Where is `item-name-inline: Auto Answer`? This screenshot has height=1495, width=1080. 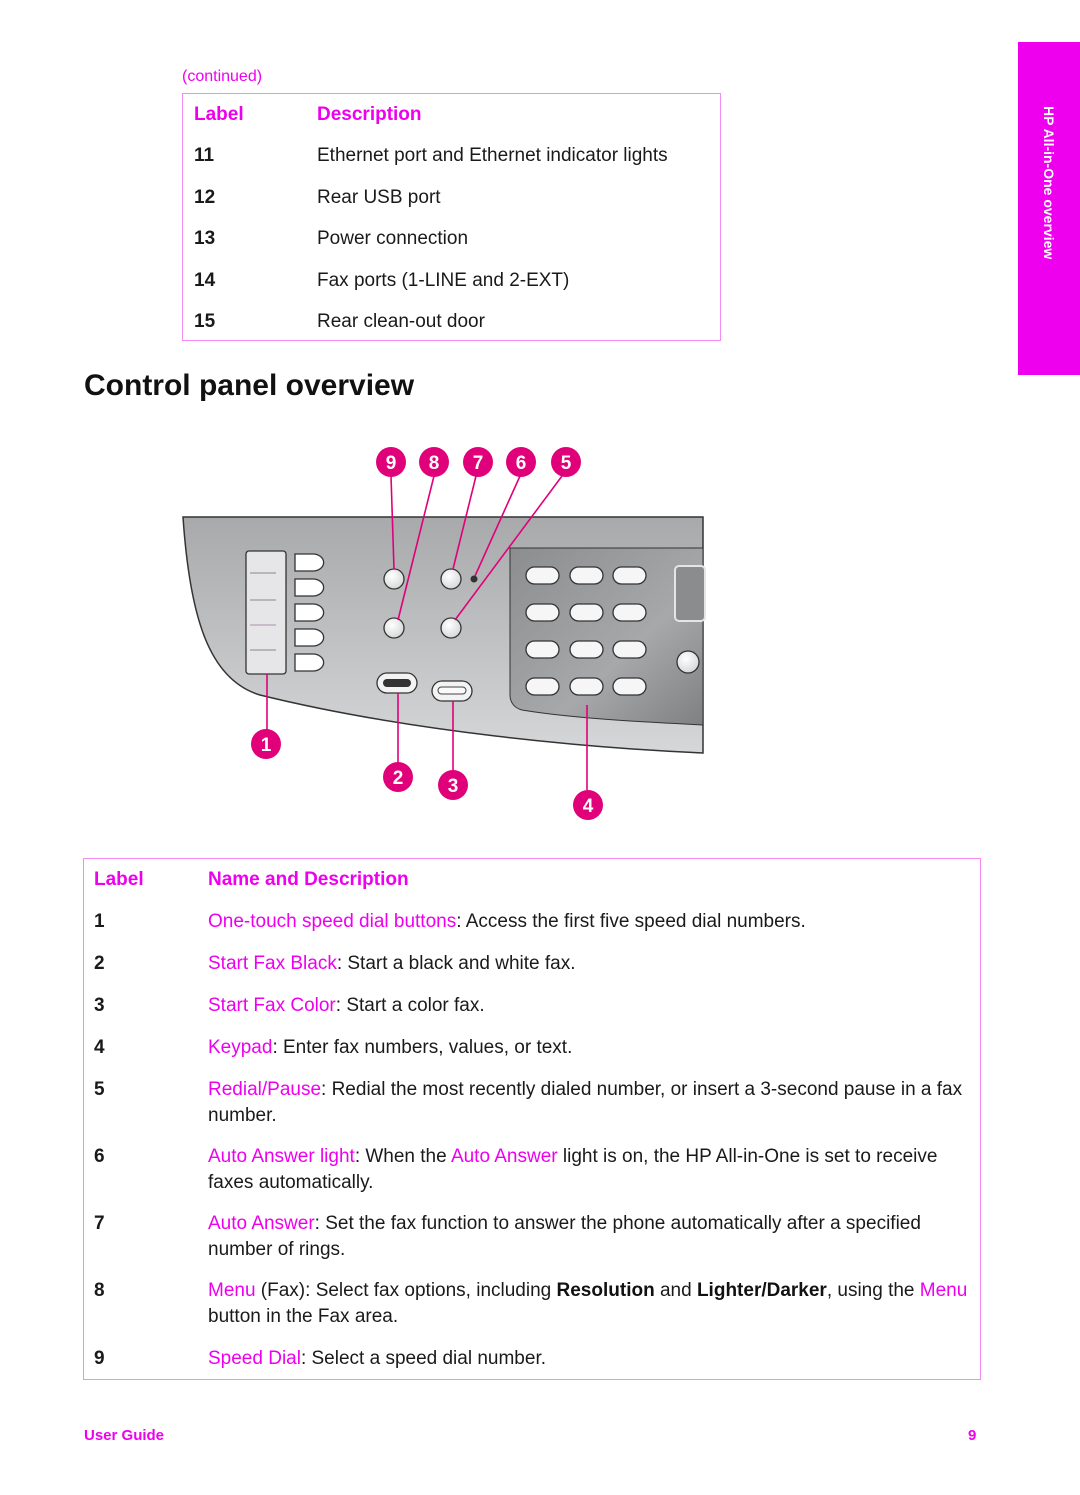 item-name-inline: Auto Answer is located at coordinates (504, 1156).